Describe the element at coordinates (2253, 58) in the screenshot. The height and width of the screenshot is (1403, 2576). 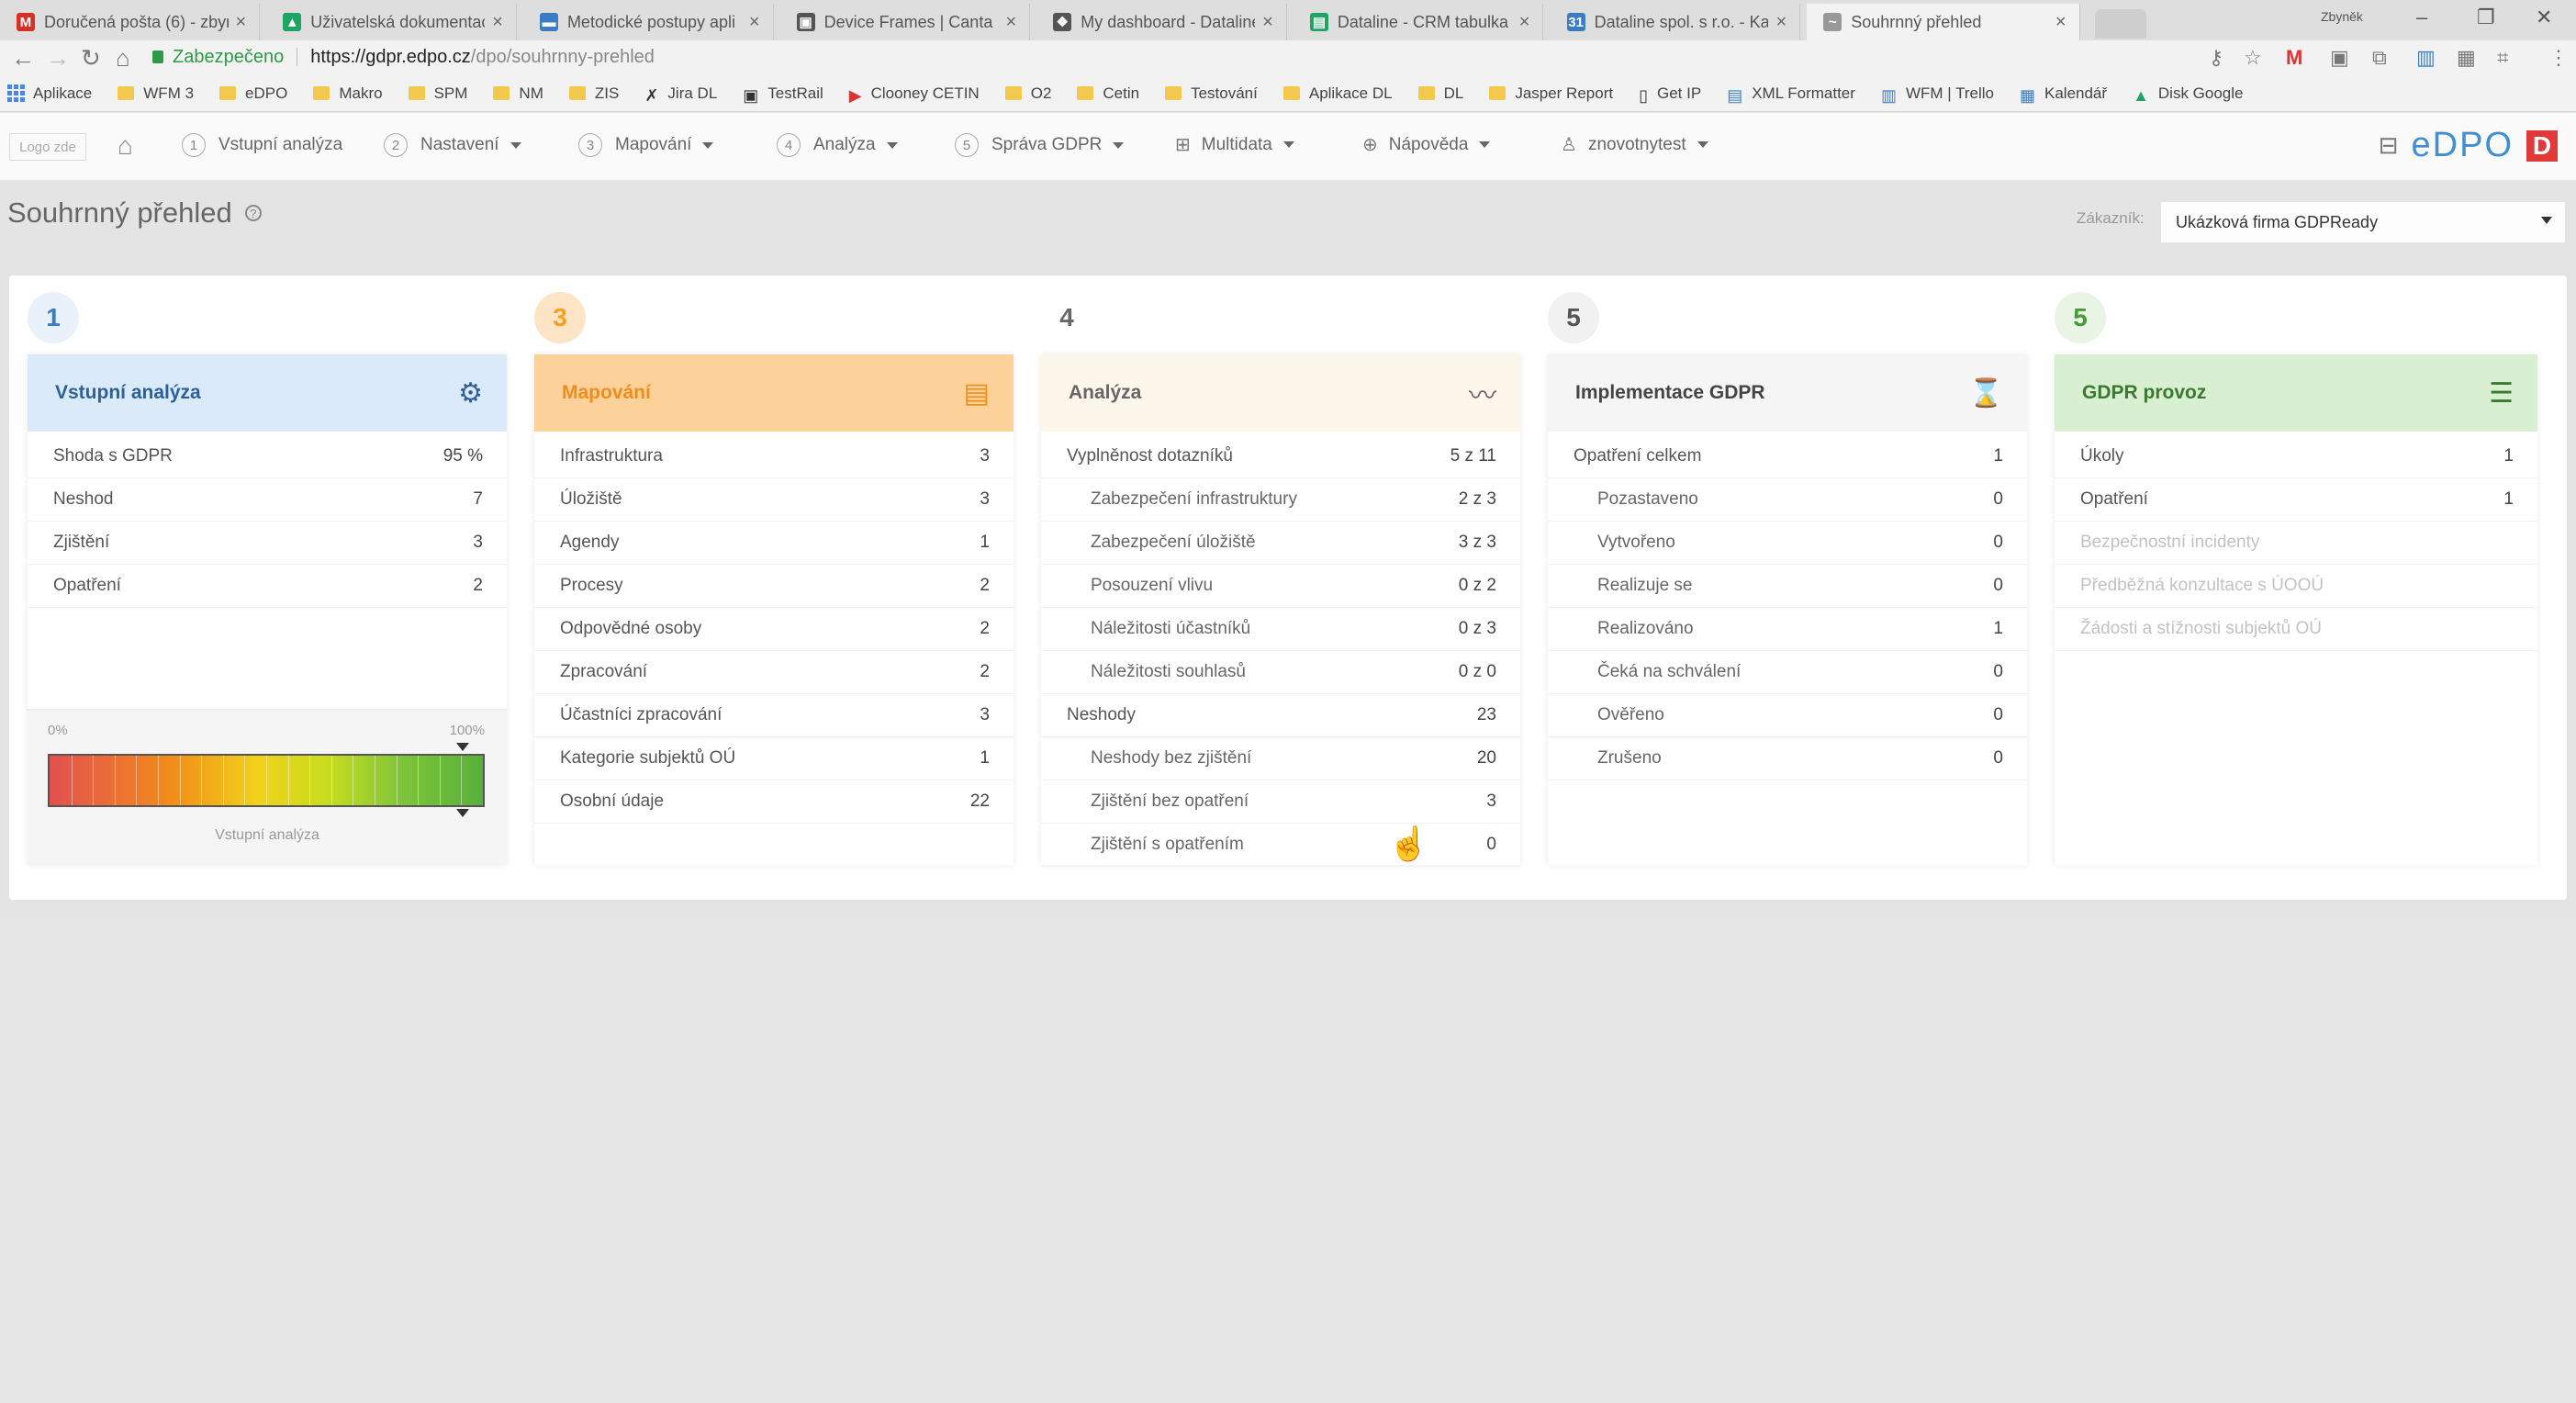
I see `star-icon: ☆` at that location.